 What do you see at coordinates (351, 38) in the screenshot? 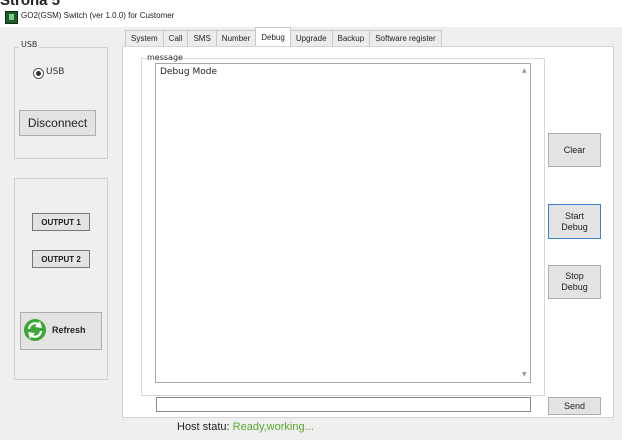
I see `tab-backup: Backup` at bounding box center [351, 38].